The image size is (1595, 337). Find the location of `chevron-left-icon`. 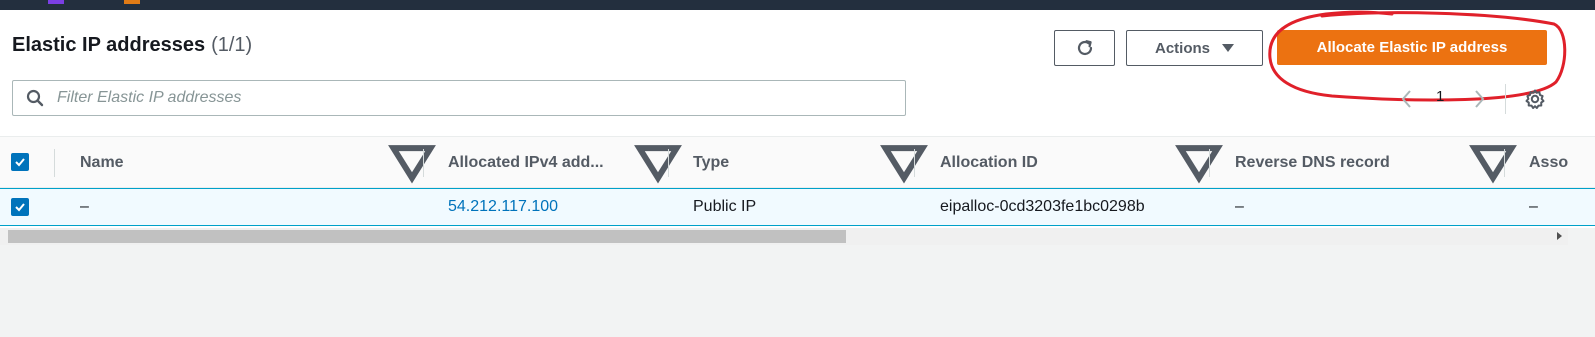

chevron-left-icon is located at coordinates (1407, 99).